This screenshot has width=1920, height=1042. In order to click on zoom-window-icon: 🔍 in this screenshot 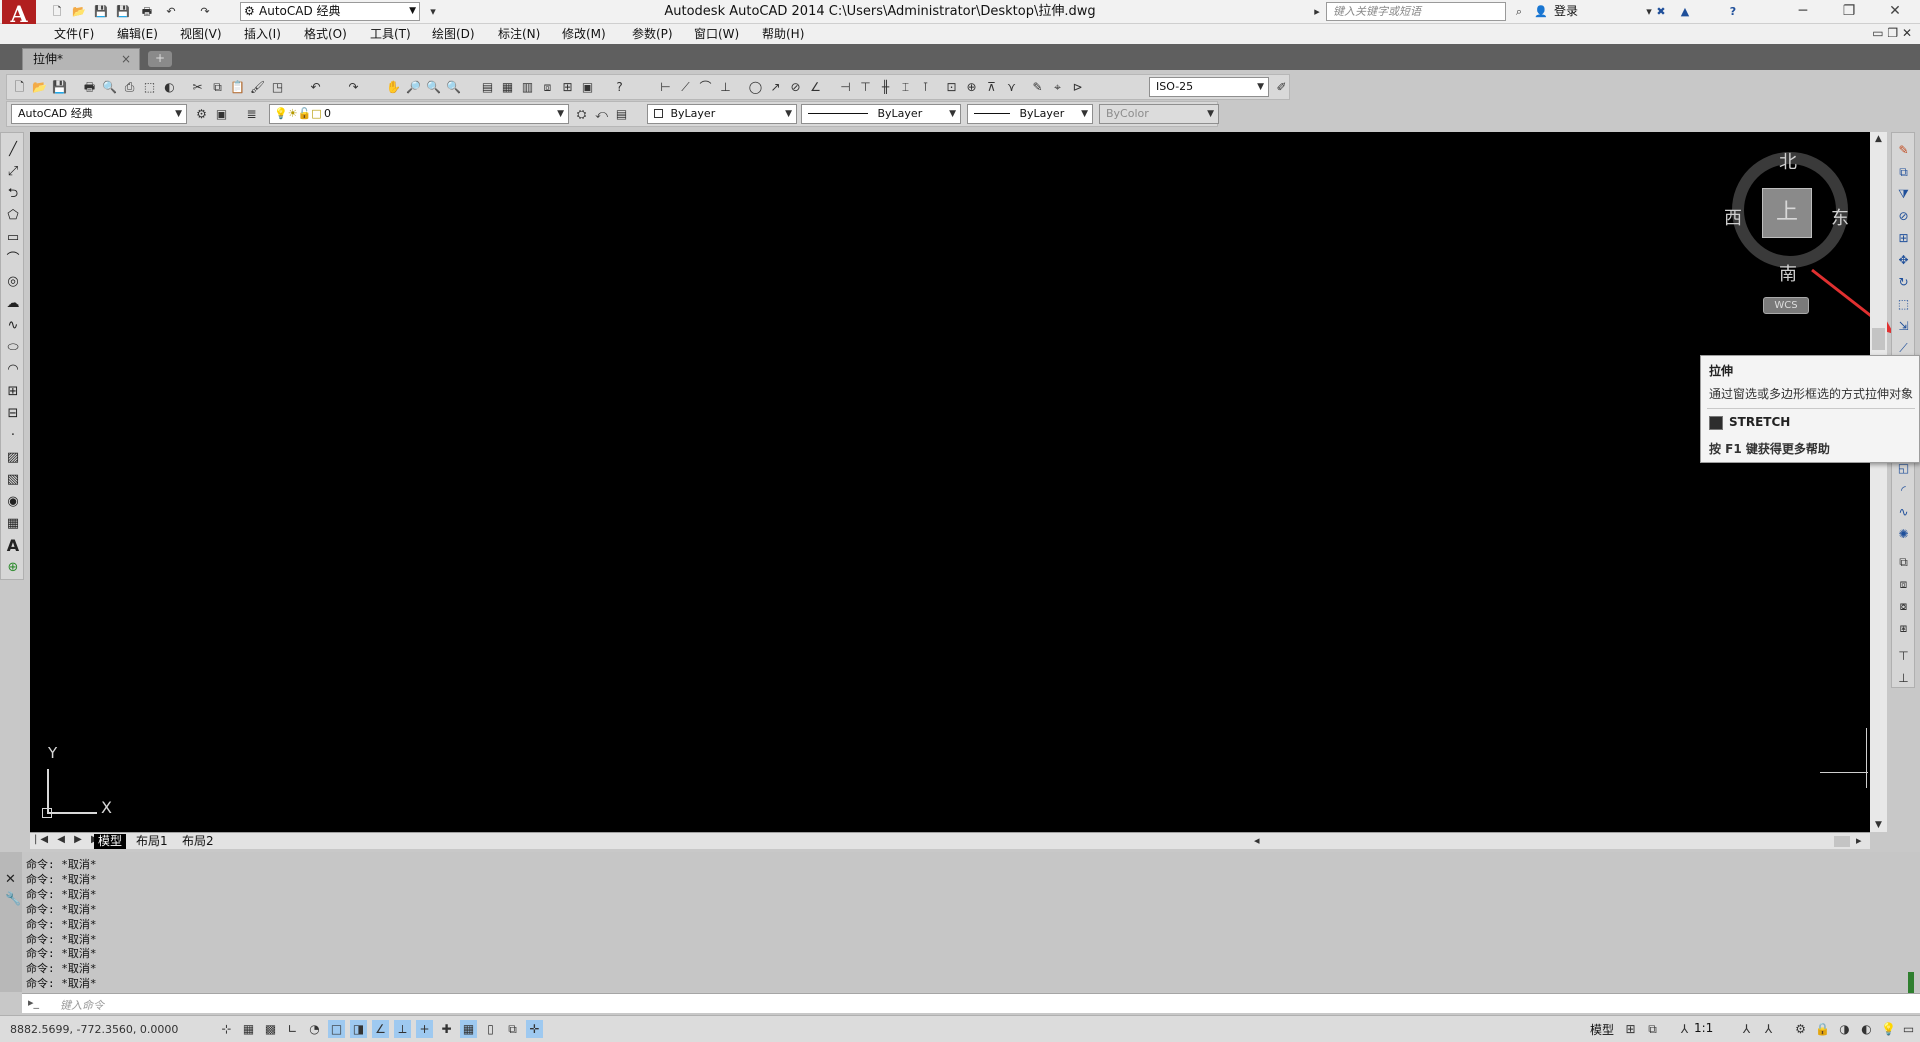, I will do `click(433, 87)`.